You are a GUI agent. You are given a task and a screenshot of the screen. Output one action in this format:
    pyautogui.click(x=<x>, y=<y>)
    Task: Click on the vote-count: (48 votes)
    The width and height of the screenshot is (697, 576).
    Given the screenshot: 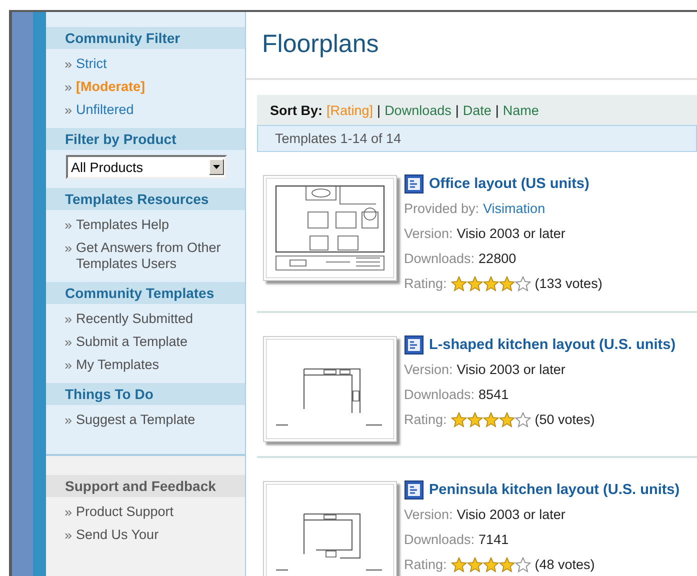 What is the action you would take?
    pyautogui.click(x=564, y=565)
    